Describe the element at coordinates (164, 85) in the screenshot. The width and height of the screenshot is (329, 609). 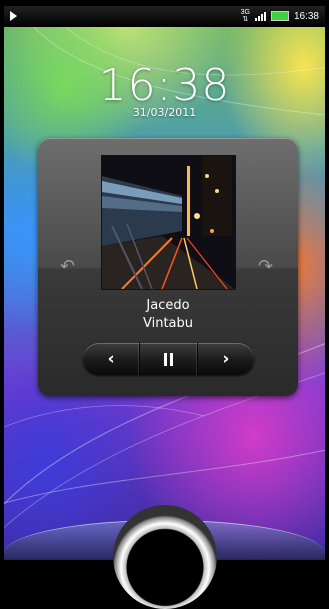
I see `lockscreen-clock: 16:38` at that location.